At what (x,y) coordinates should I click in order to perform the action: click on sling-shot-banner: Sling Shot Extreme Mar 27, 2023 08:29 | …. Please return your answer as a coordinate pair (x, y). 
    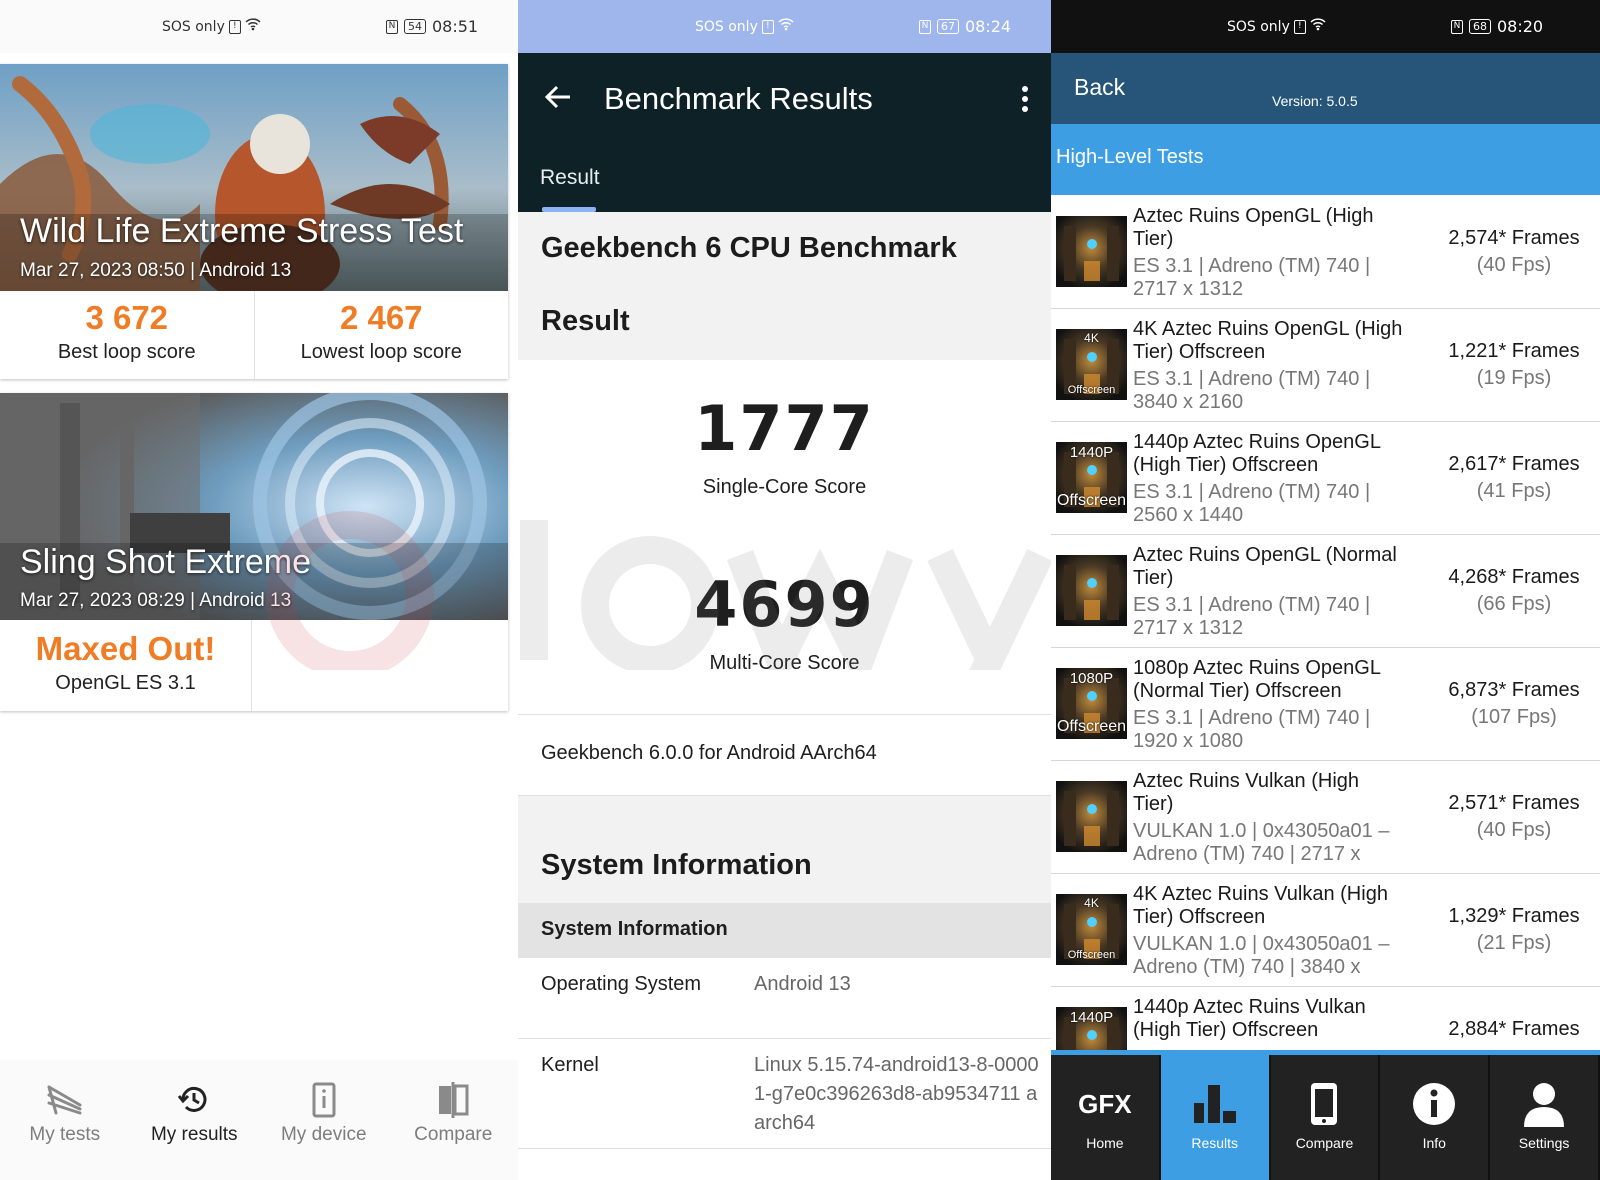
    Looking at the image, I should click on (254, 506).